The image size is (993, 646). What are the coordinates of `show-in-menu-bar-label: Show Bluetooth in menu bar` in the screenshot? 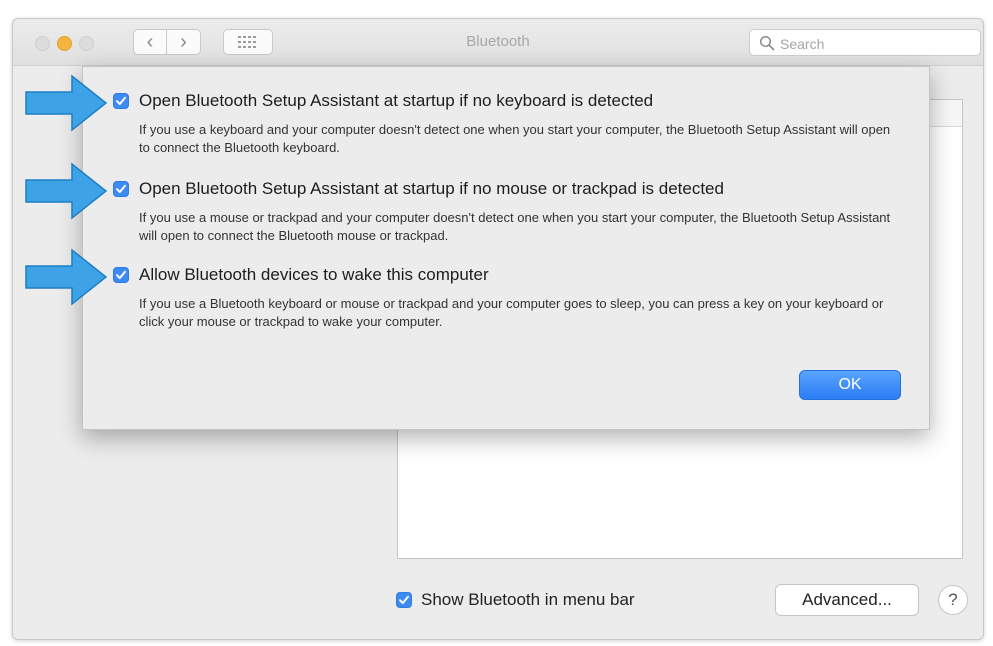 It's located at (528, 599).